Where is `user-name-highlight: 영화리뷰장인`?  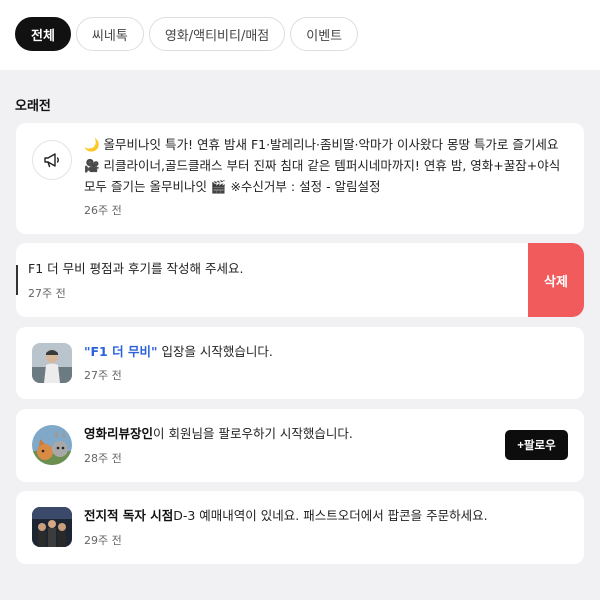
user-name-highlight: 영화리뷰장인 is located at coordinates (118, 433).